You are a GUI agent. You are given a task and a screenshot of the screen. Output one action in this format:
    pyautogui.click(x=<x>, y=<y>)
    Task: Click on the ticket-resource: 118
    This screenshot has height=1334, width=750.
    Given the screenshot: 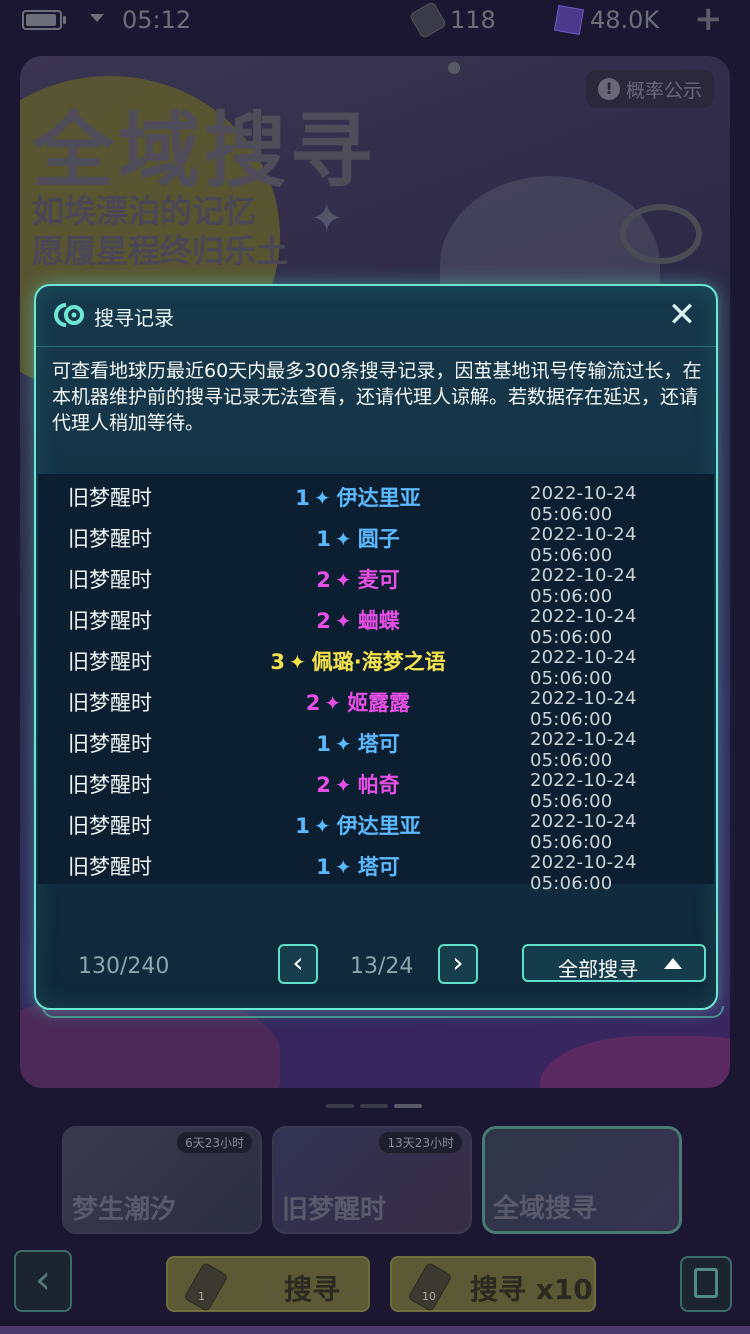 What is the action you would take?
    pyautogui.click(x=452, y=20)
    